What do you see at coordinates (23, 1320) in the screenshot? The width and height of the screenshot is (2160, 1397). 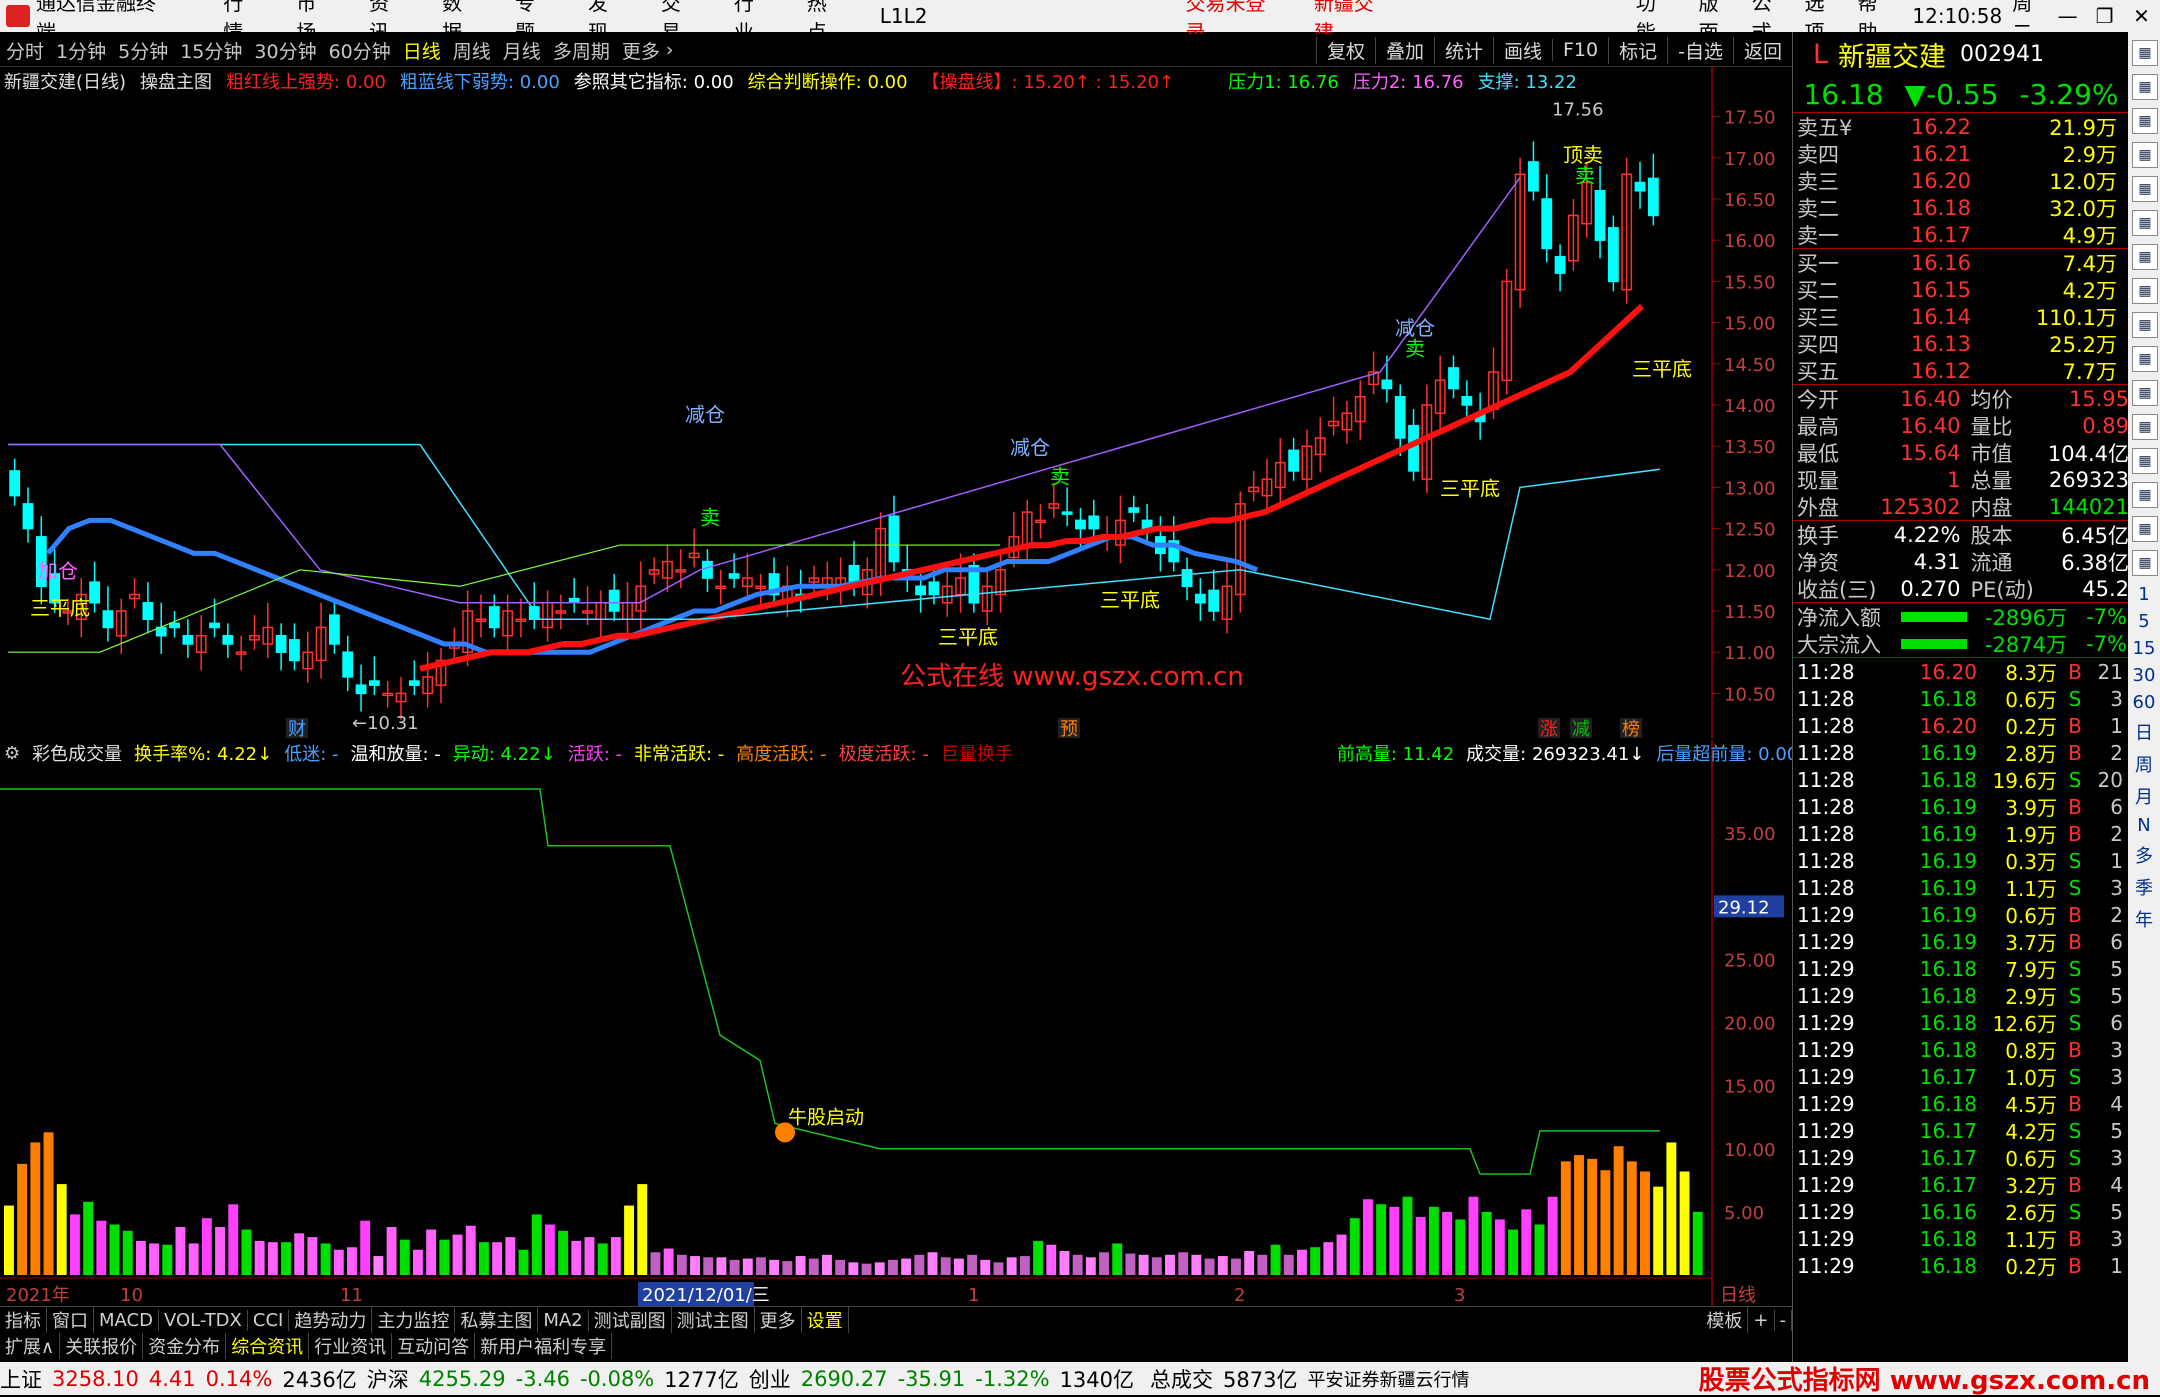 I see `tab-indicator: 指标` at bounding box center [23, 1320].